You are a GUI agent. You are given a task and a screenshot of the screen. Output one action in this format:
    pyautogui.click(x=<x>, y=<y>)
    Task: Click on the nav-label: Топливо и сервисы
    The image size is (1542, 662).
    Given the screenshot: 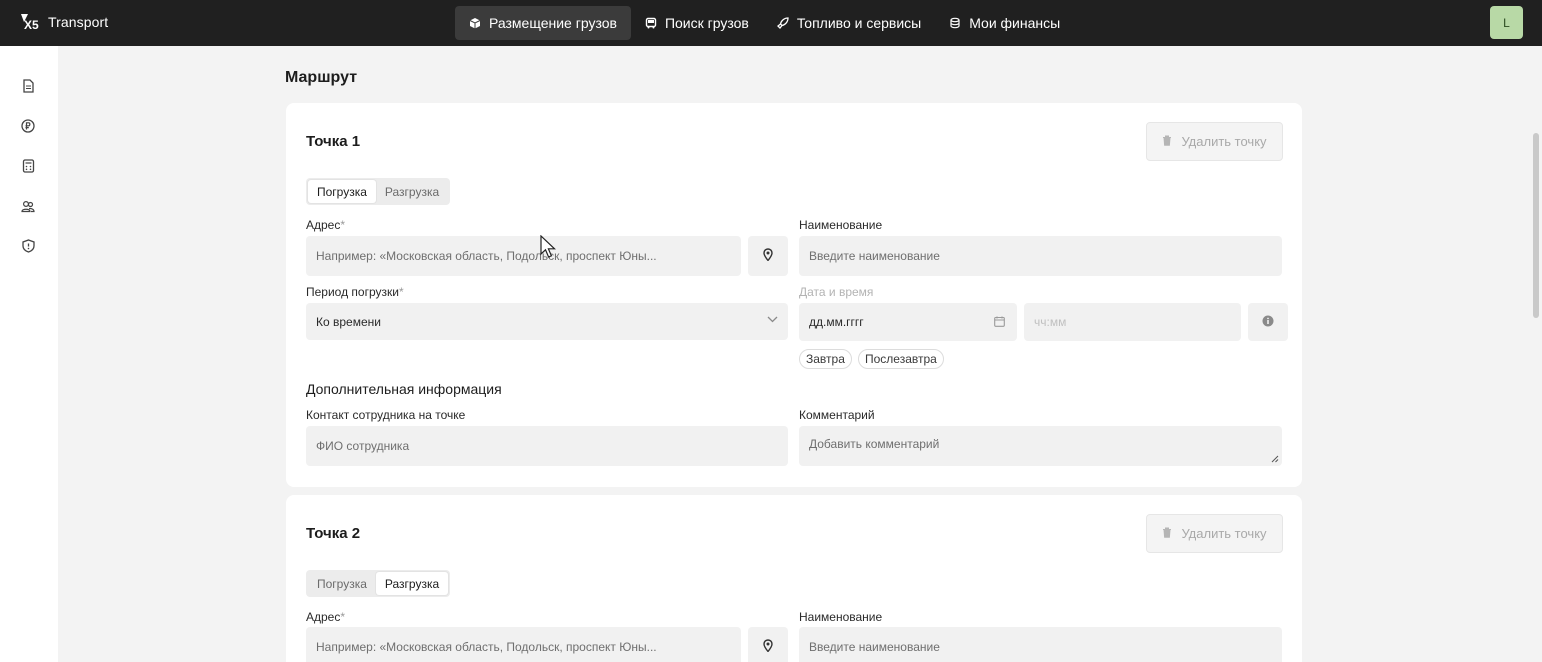 What is the action you would take?
    pyautogui.click(x=859, y=23)
    